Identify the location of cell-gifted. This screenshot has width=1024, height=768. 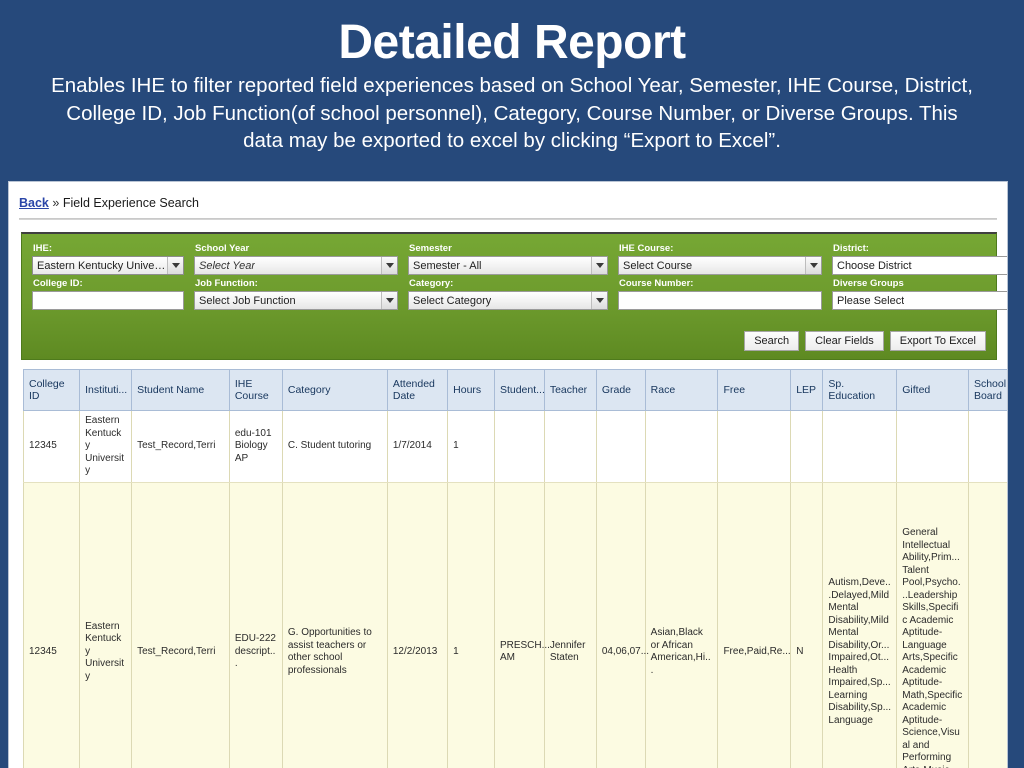
(932, 446).